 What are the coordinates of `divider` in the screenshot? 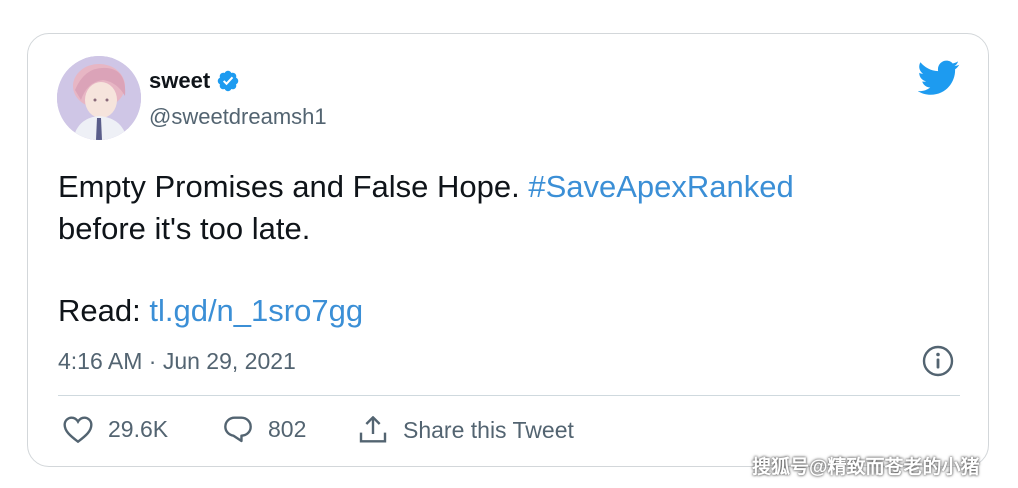 It's located at (509, 395).